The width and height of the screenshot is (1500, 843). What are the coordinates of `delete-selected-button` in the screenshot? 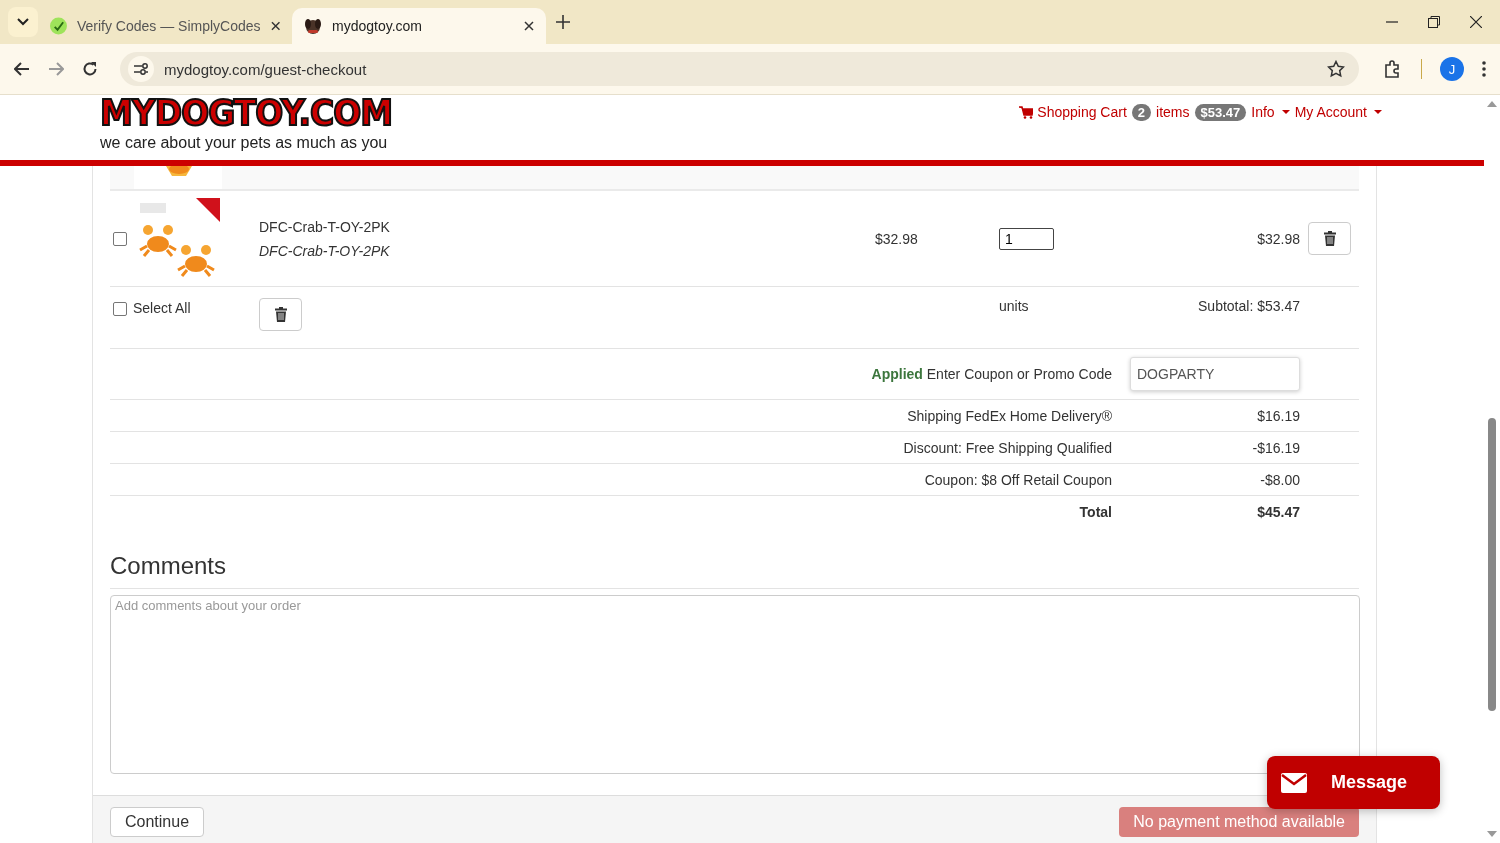 It's located at (280, 314).